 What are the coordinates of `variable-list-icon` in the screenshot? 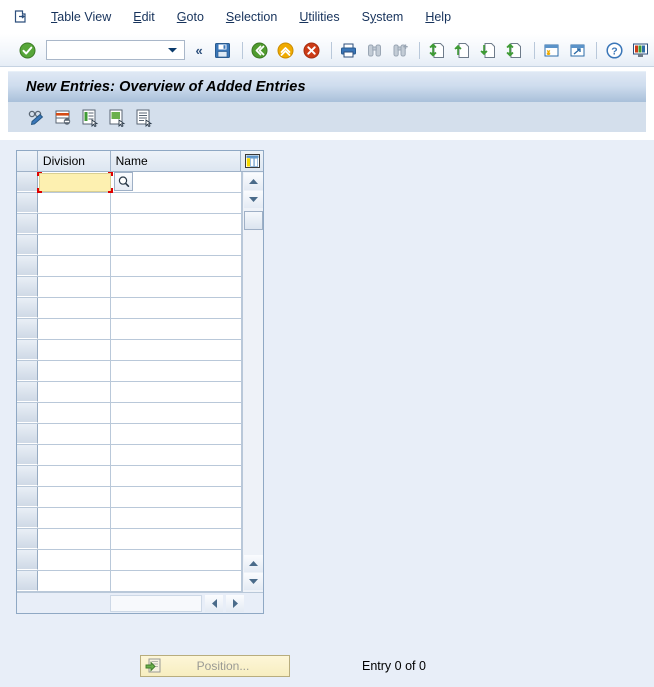 It's located at (63, 117).